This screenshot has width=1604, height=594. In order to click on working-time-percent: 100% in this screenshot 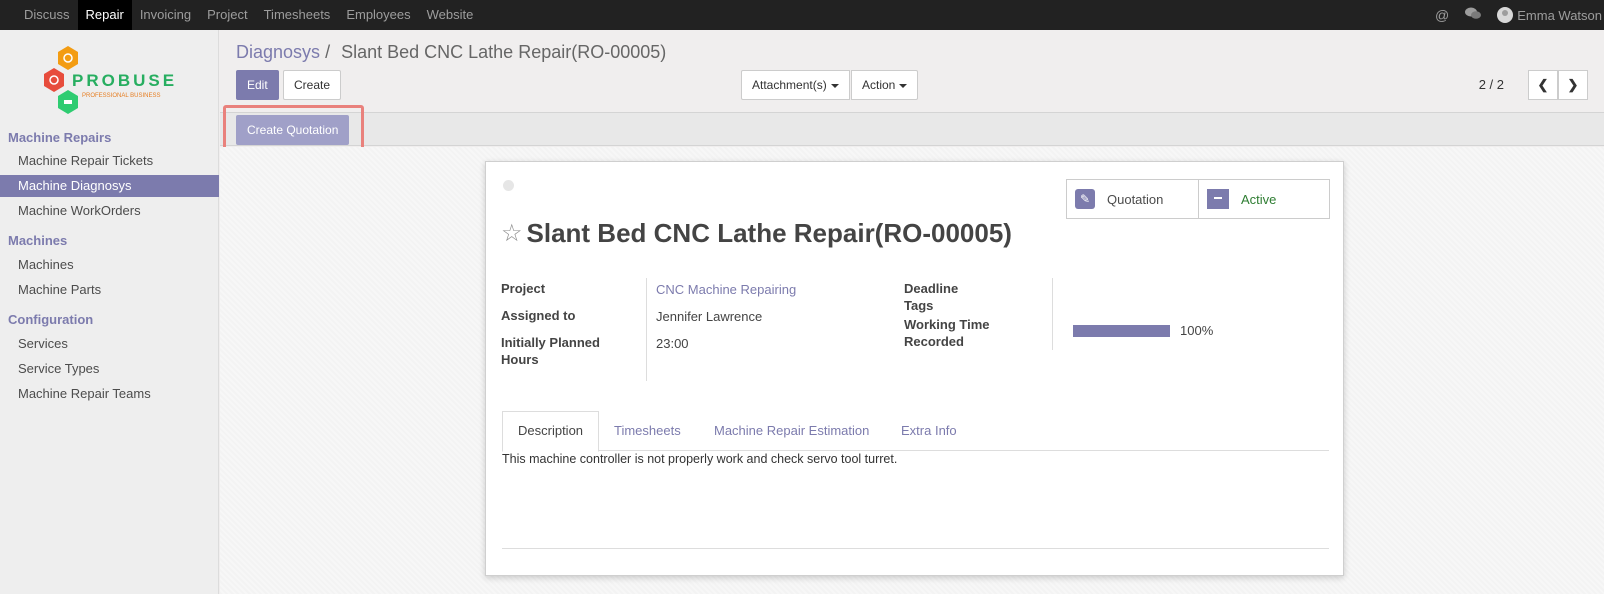, I will do `click(1197, 330)`.